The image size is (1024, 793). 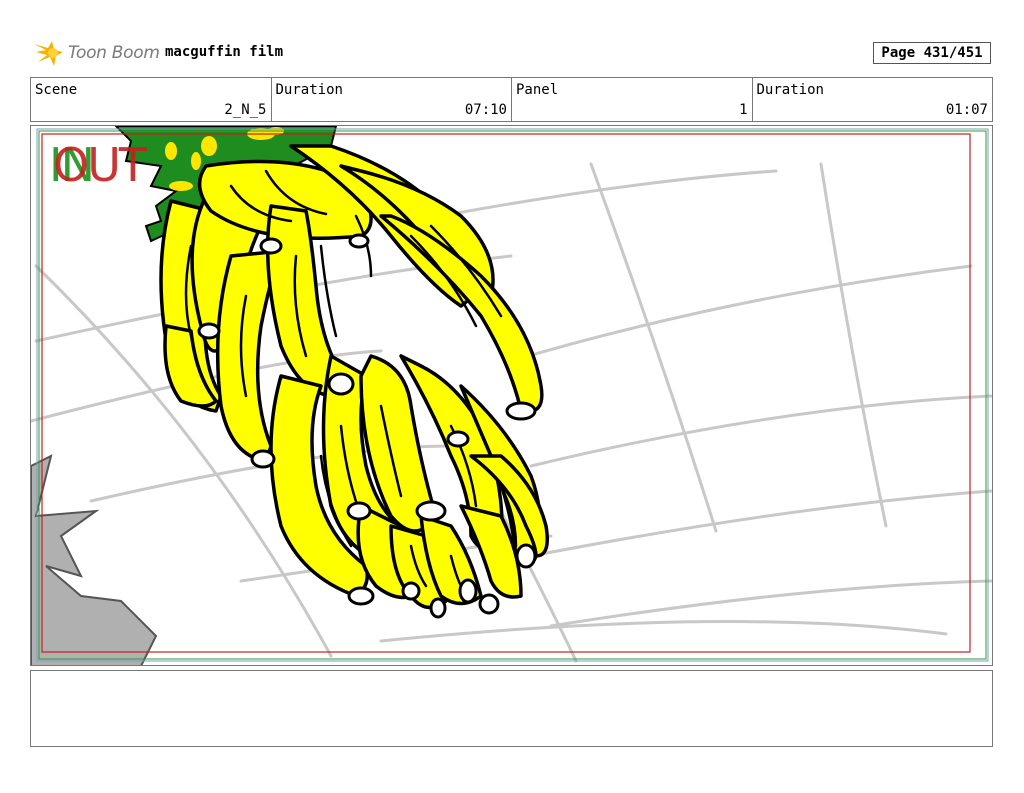 What do you see at coordinates (94, 559) in the screenshot?
I see `gray-rock-shape` at bounding box center [94, 559].